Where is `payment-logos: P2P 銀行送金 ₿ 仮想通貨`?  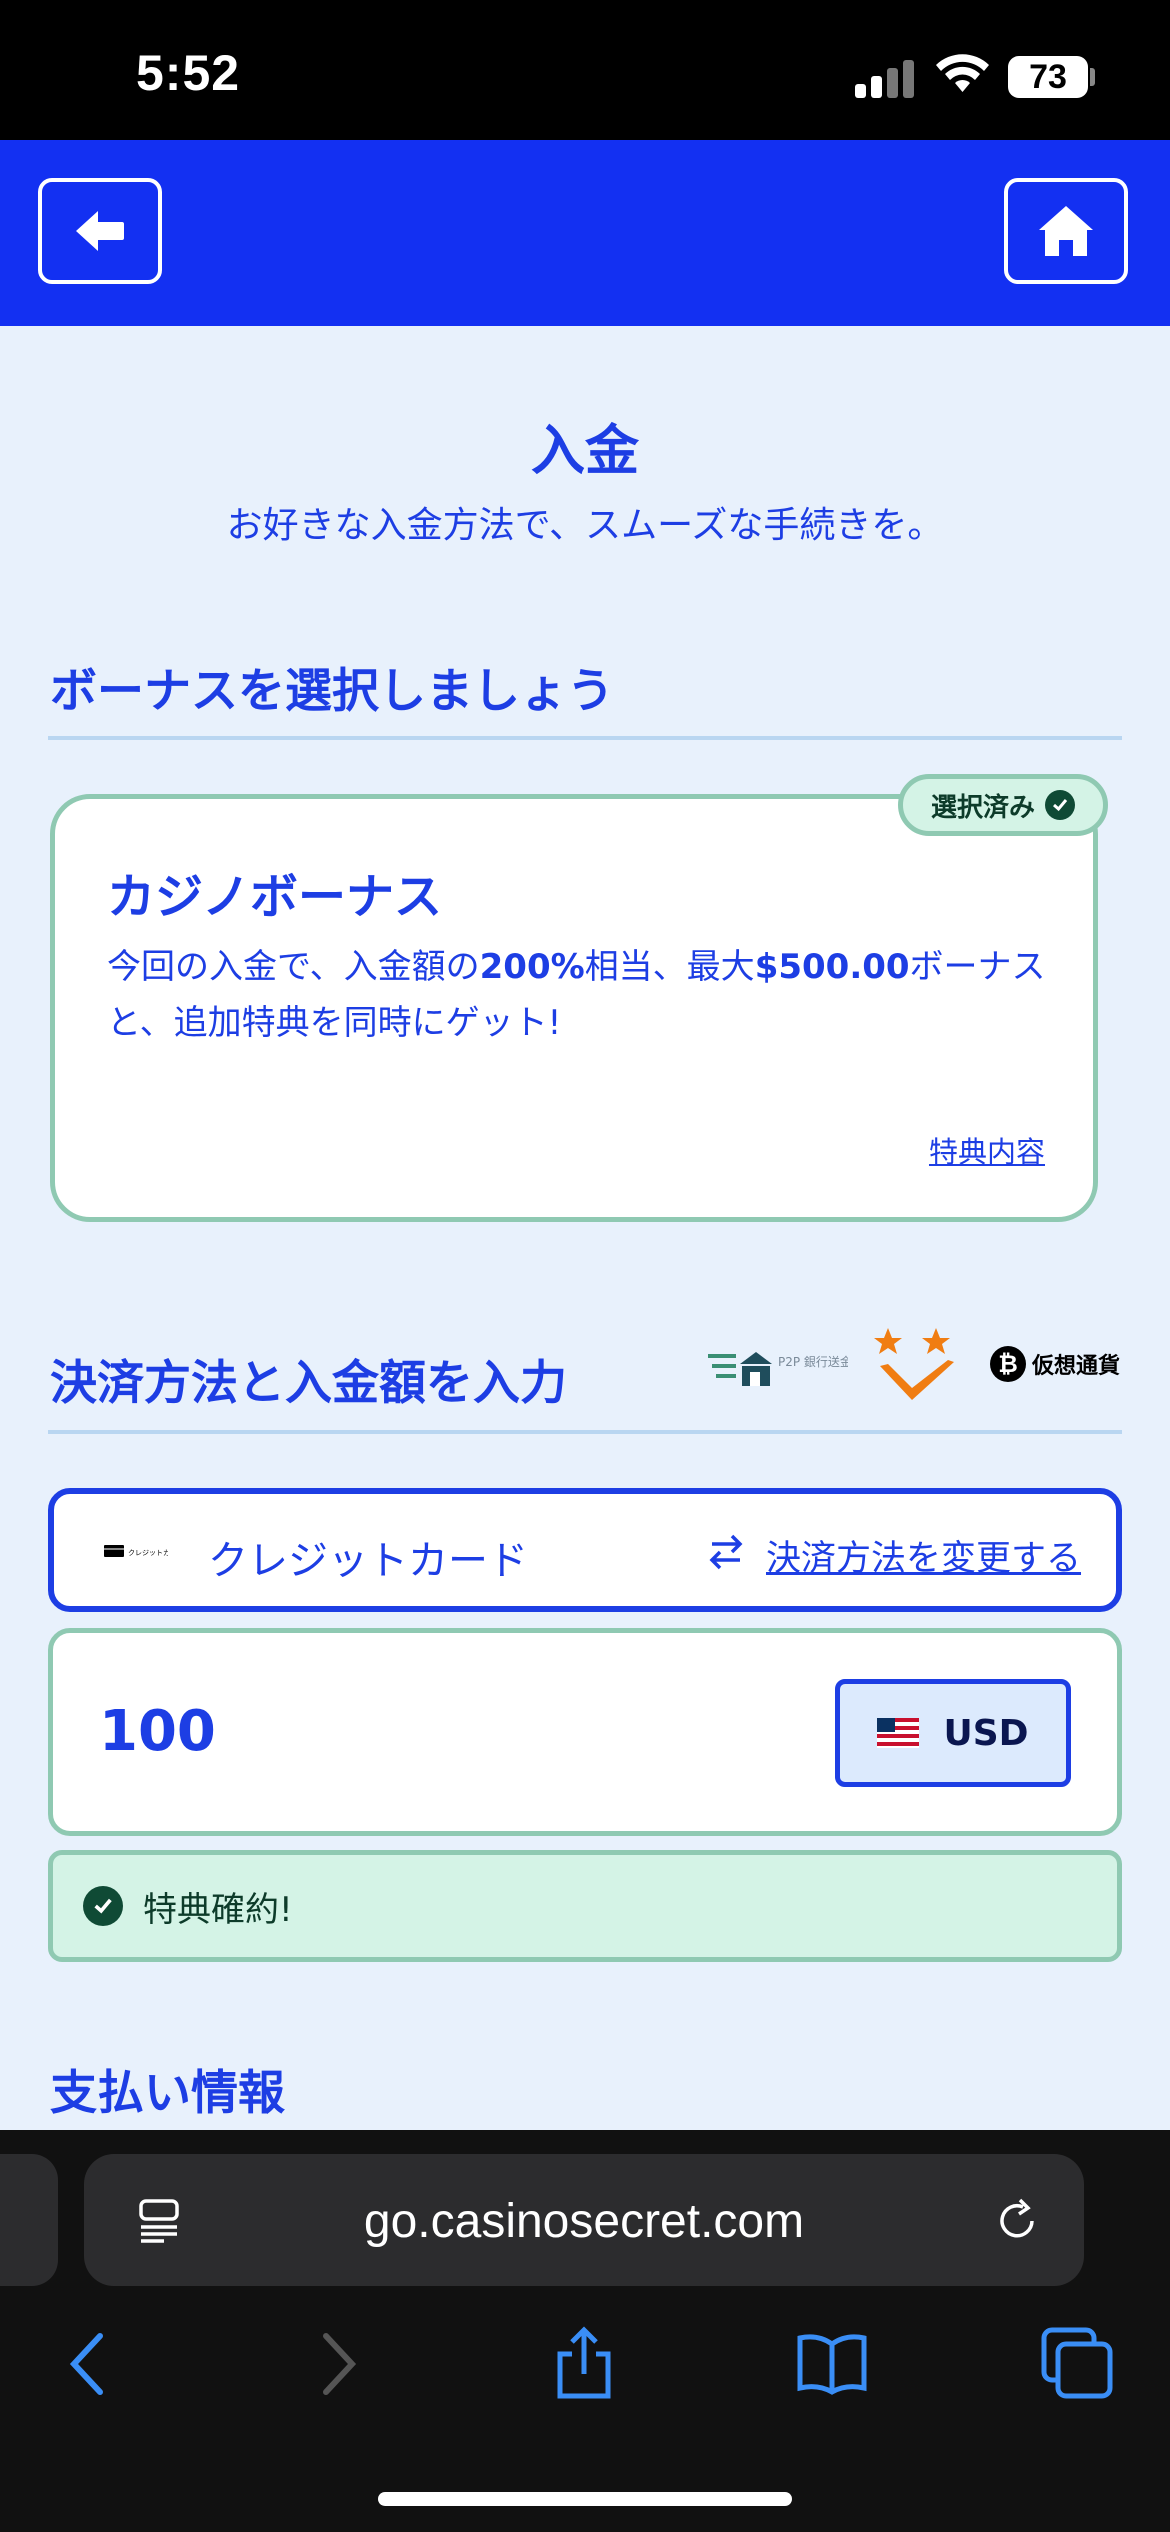 payment-logos: P2P 銀行送金 ₿ 仮想通貨 is located at coordinates (918, 1366).